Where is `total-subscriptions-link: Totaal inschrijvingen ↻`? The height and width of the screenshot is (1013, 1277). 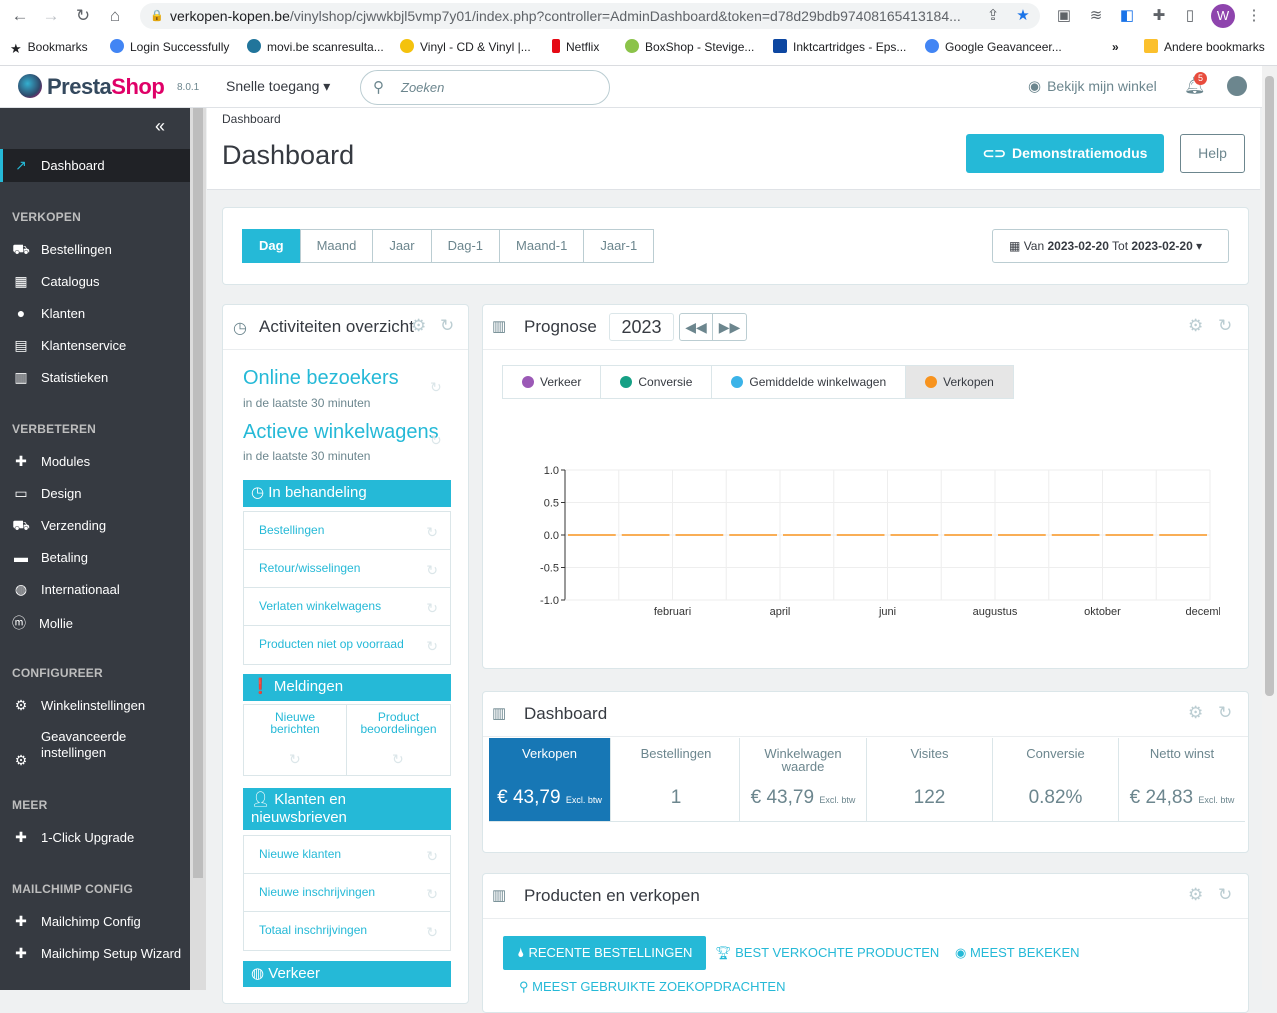
total-subscriptions-link: Totaal inschrijvingen ↻ is located at coordinates (347, 931).